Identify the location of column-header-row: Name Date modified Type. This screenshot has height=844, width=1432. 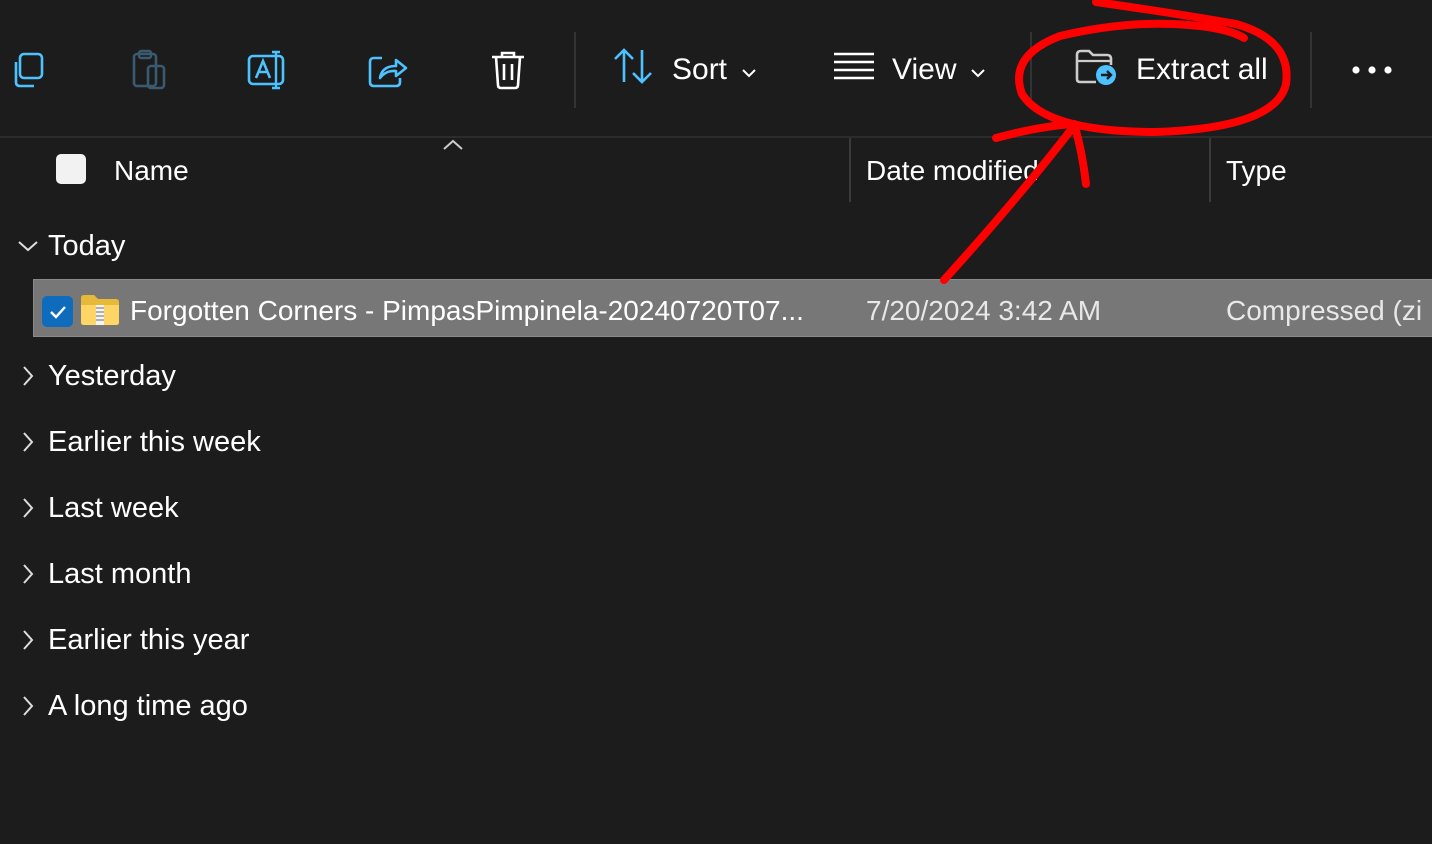
(716, 171).